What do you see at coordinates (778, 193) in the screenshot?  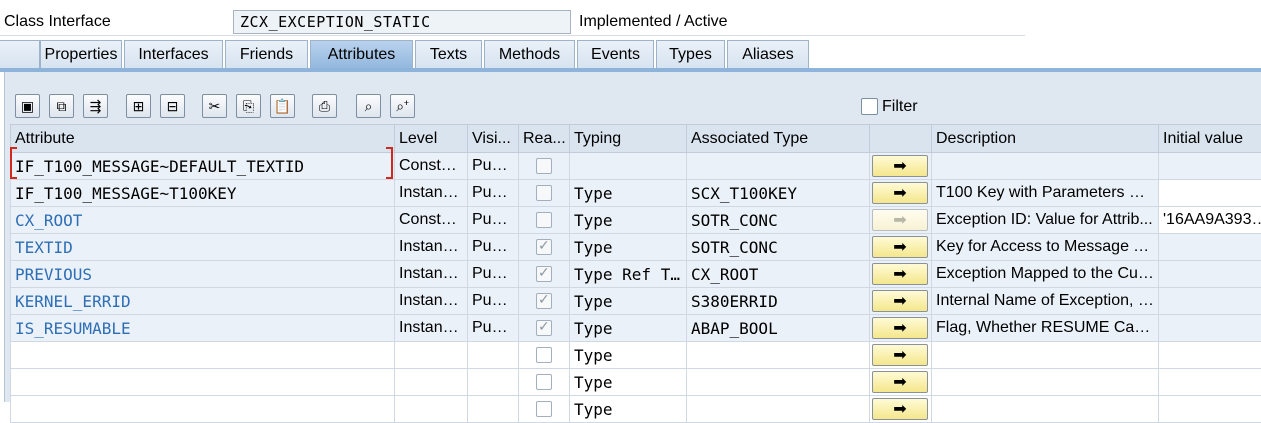 I see `associated-type-cell: SCX_T100KEY` at bounding box center [778, 193].